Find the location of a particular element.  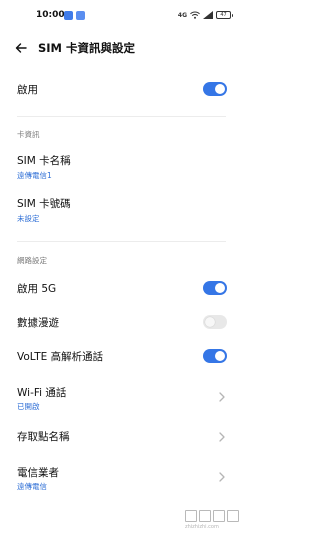

wifi-calling-row: Wi-Fi 通話 已開啟 is located at coordinates (121, 397).